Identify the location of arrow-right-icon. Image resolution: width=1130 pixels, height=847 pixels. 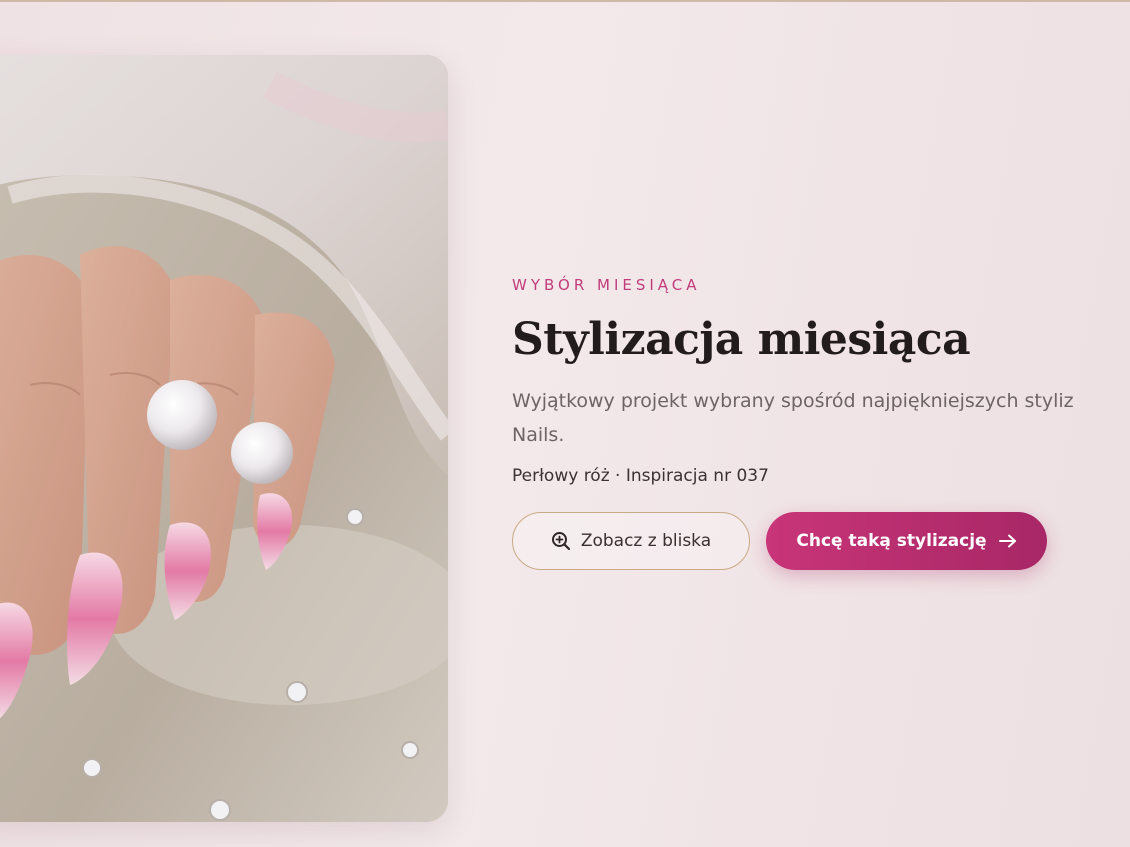
(1007, 541).